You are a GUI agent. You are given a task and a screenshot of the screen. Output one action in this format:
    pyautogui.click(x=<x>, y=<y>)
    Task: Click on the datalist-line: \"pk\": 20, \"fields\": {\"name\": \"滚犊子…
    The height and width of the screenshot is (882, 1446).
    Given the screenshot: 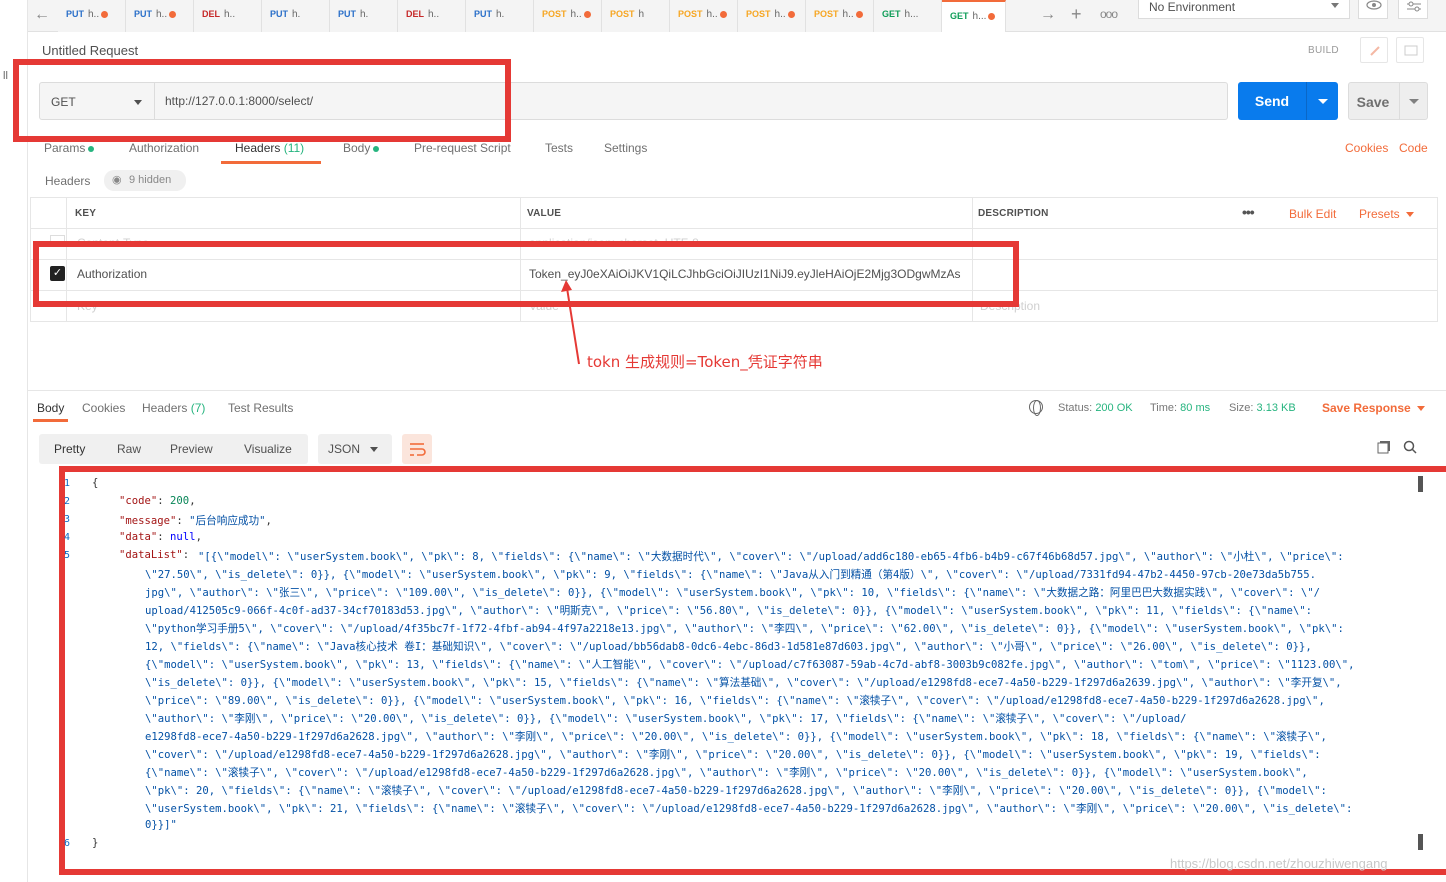 What is the action you would take?
    pyautogui.click(x=736, y=791)
    